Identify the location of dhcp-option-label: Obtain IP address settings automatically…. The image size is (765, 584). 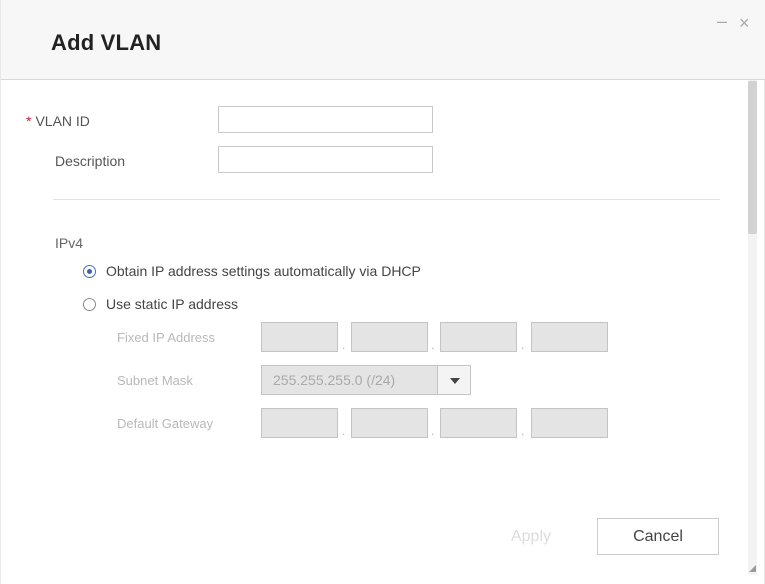
(263, 271).